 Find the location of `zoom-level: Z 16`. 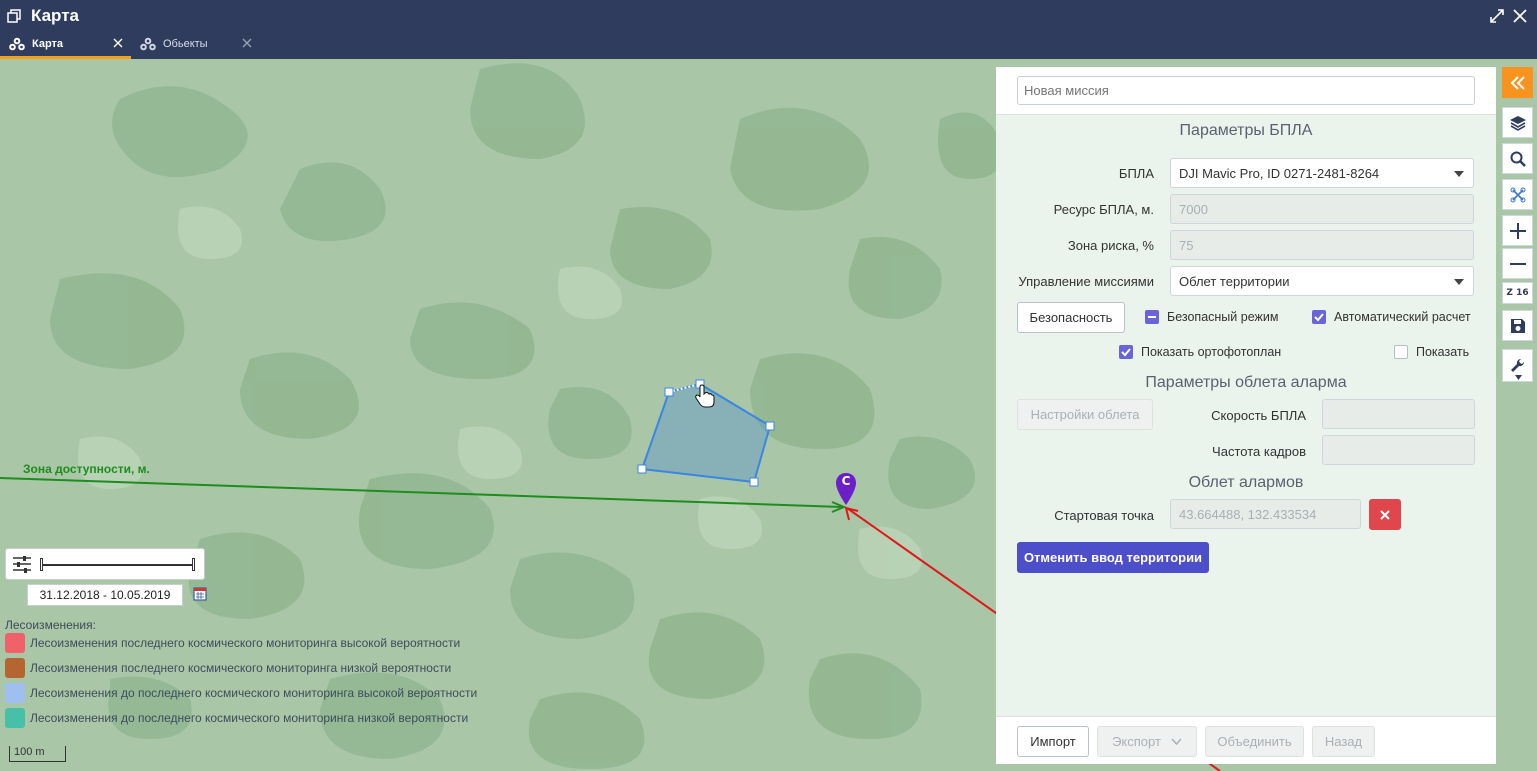

zoom-level: Z 16 is located at coordinates (1517, 293).